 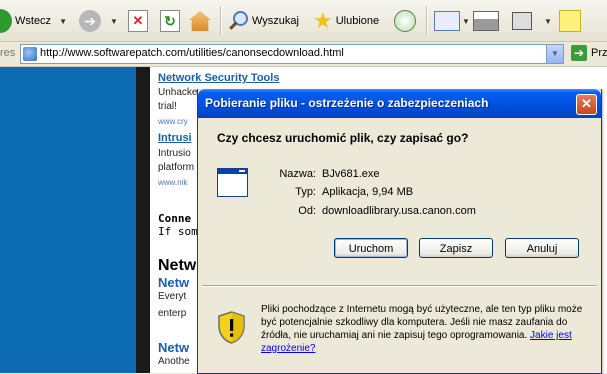 What do you see at coordinates (275, 21) in the screenshot?
I see `search-label: Wyszukaj` at bounding box center [275, 21].